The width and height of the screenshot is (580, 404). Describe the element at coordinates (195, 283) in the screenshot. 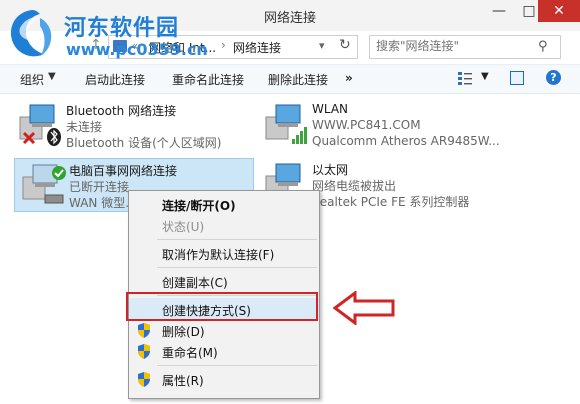

I see `menu-item-label: 创建副本(C)` at that location.